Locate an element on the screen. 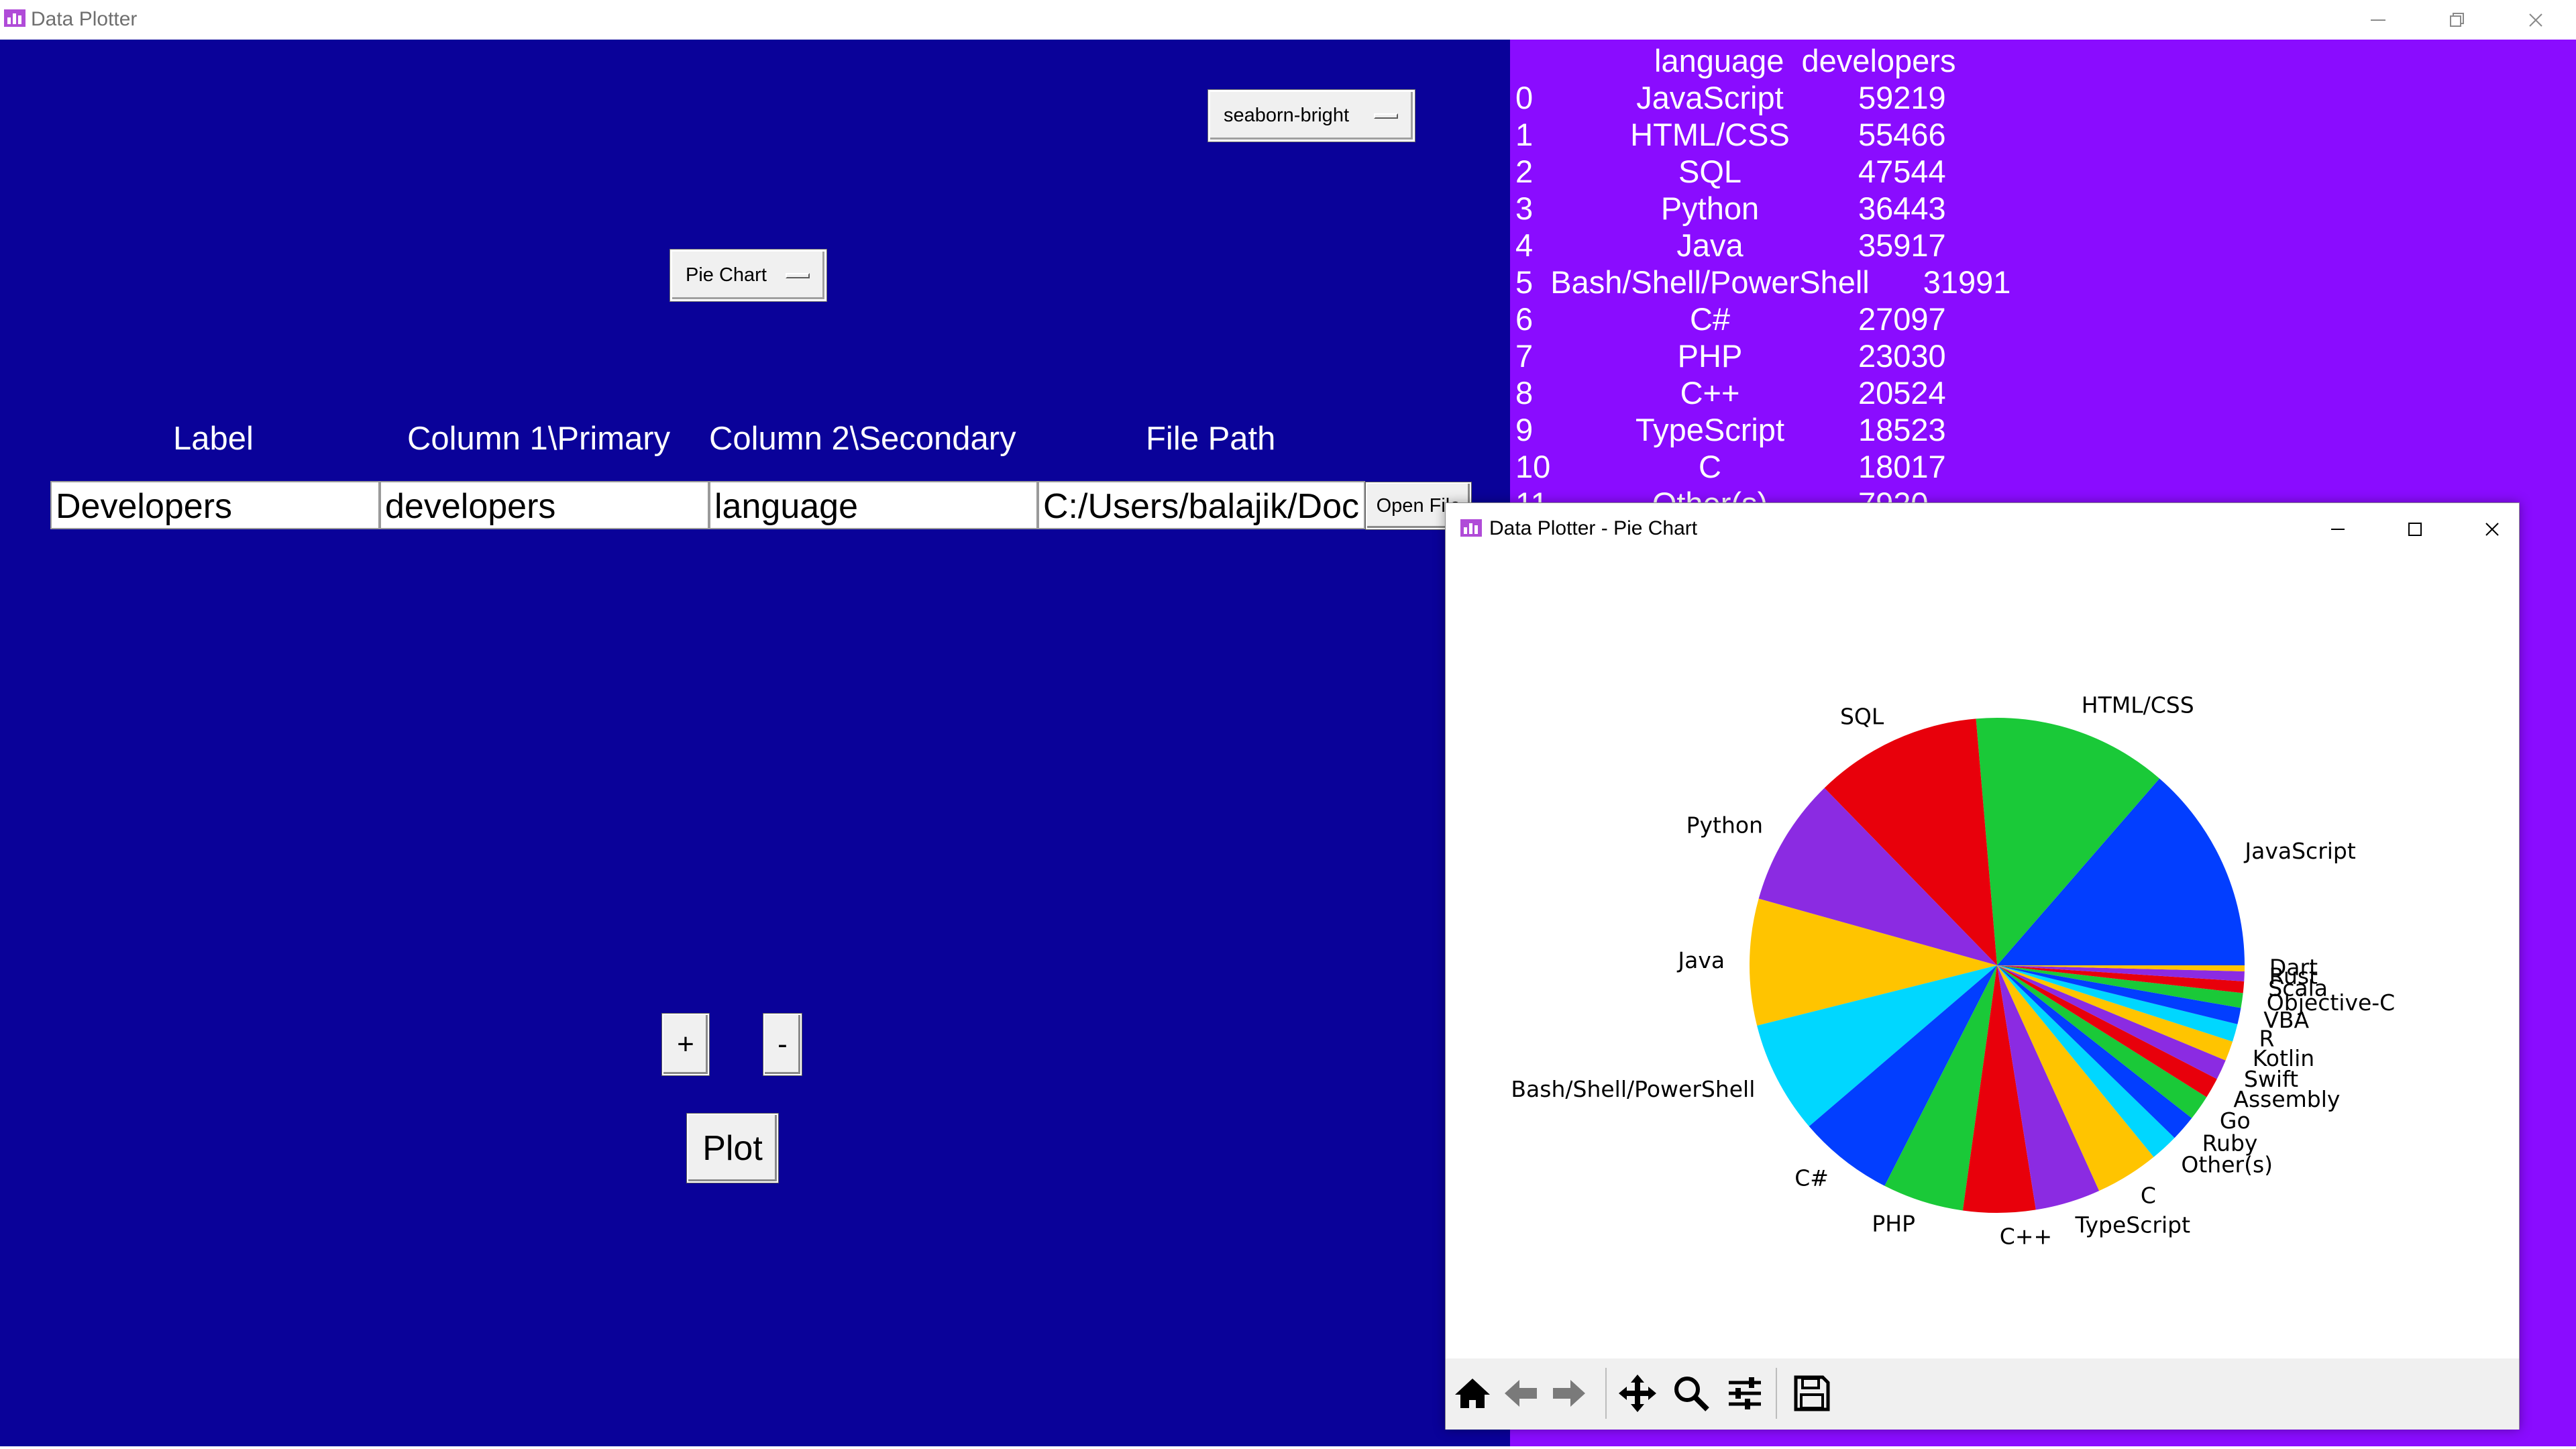  close-icon is located at coordinates (2492, 529).